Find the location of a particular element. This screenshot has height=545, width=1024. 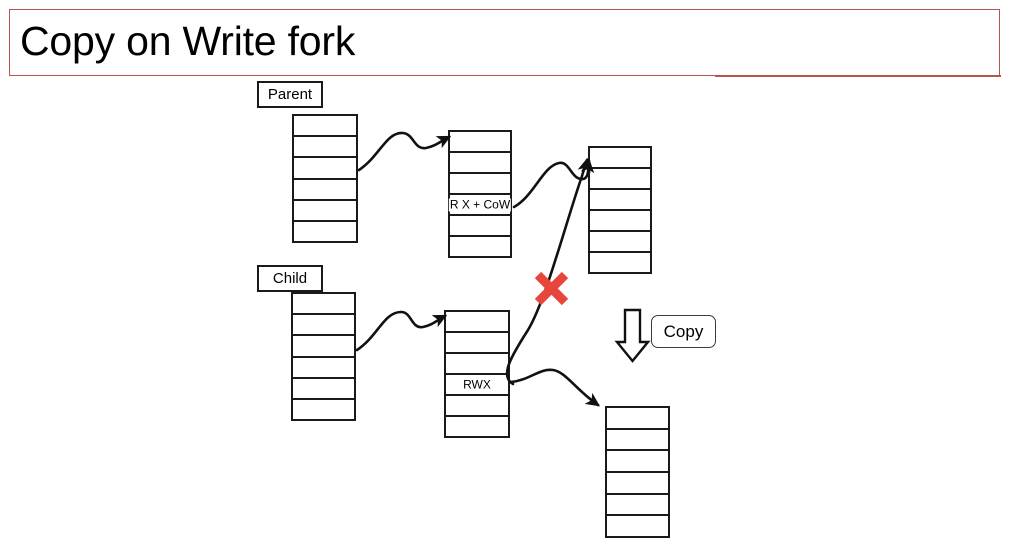

copy-label-text: Copy is located at coordinates (683, 331).